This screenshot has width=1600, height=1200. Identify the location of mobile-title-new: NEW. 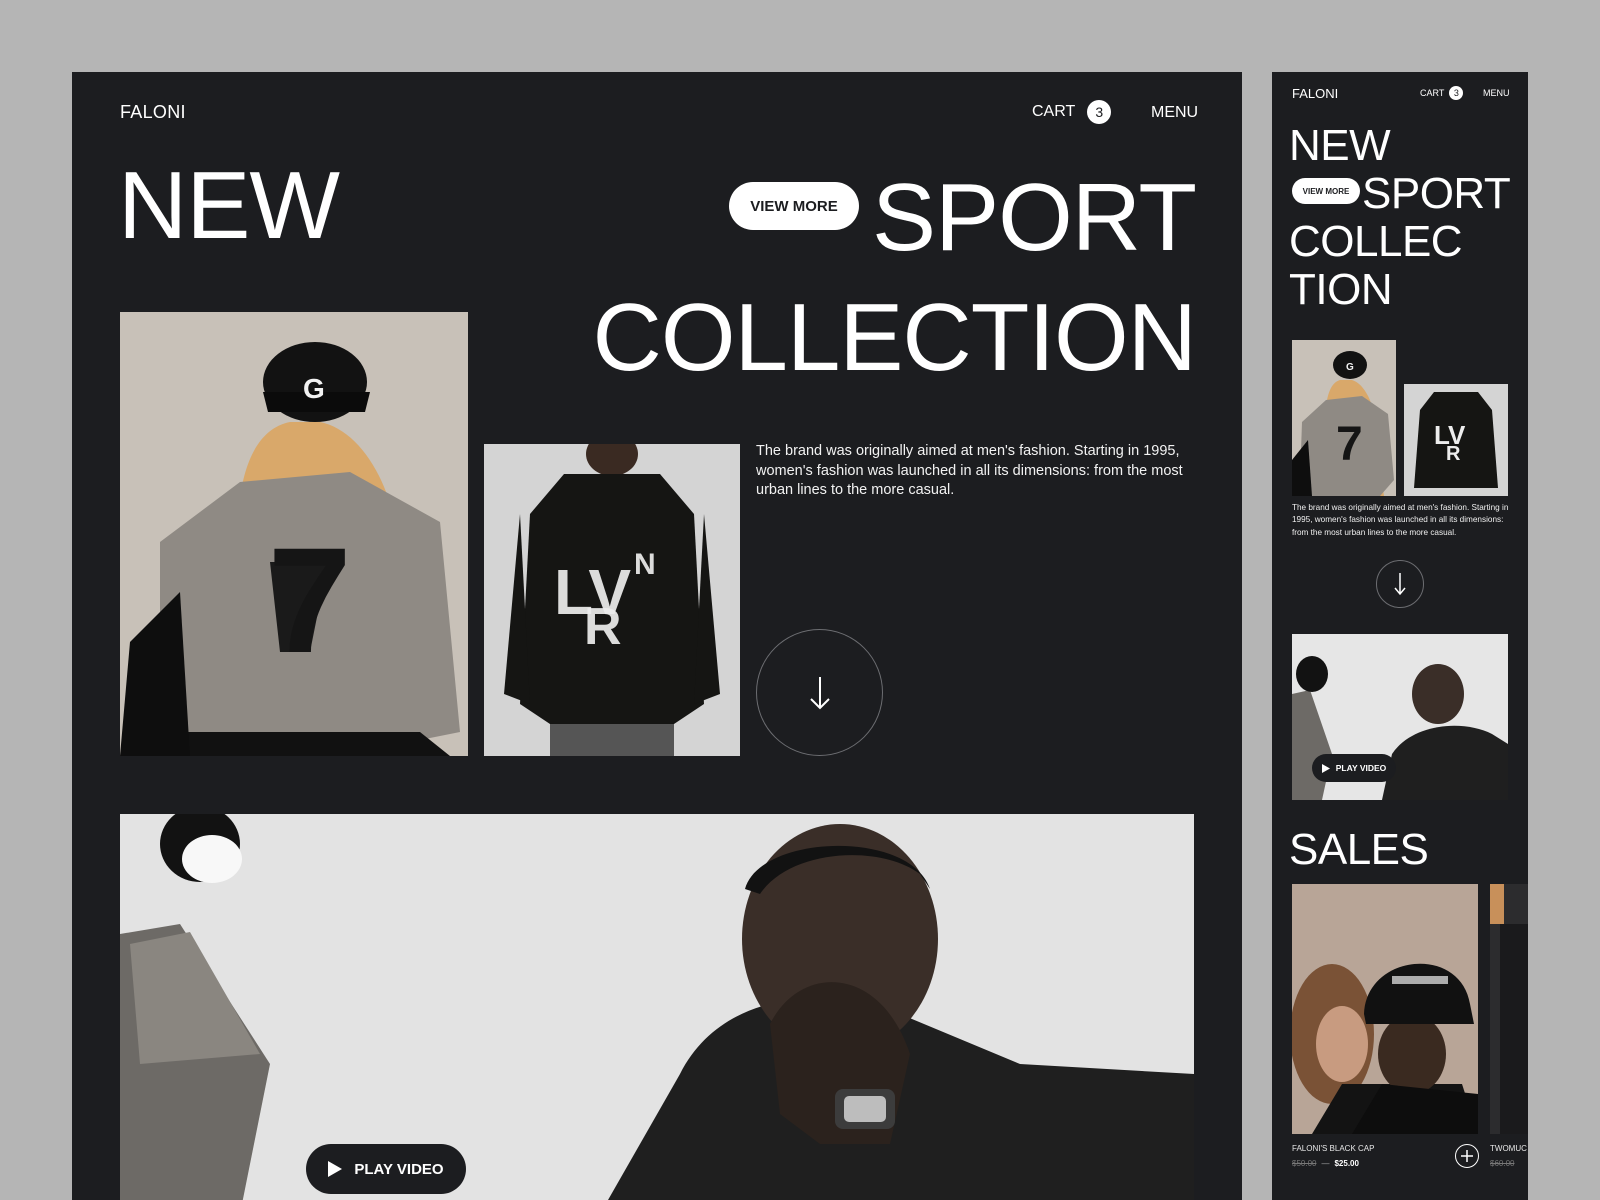
(1340, 145).